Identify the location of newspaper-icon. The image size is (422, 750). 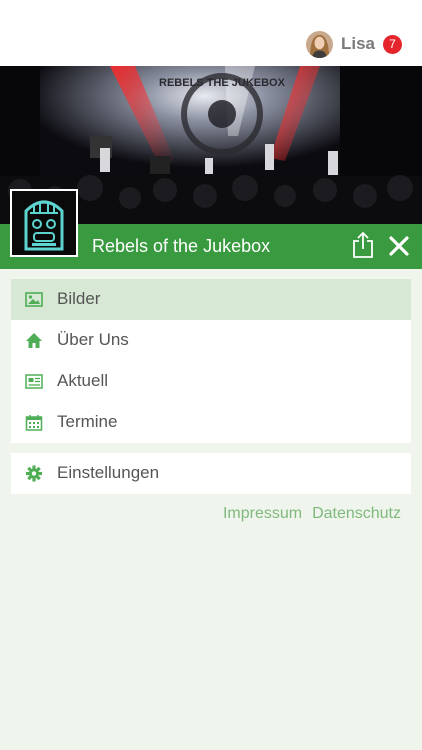
(34, 381).